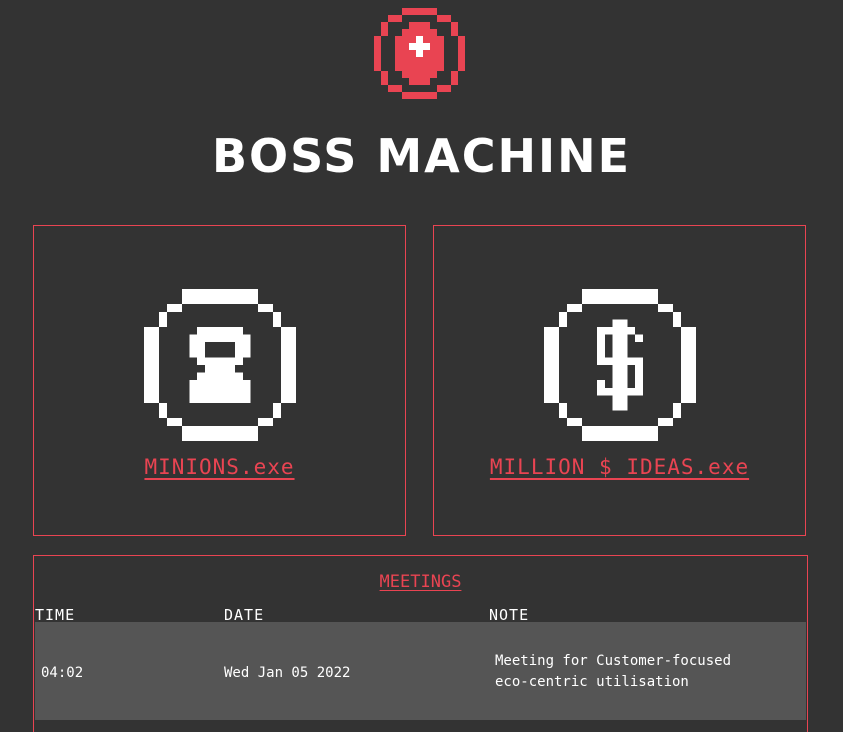 This screenshot has height=732, width=843. Describe the element at coordinates (620, 365) in the screenshot. I see `dollar-coin-icon` at that location.